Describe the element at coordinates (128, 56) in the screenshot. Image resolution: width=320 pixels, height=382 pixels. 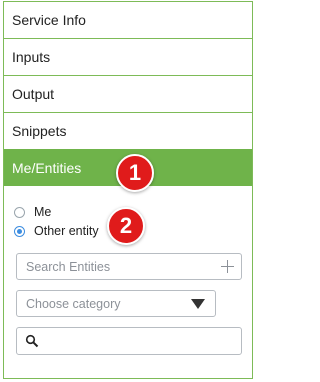
I see `section-inputs: Inputs` at that location.